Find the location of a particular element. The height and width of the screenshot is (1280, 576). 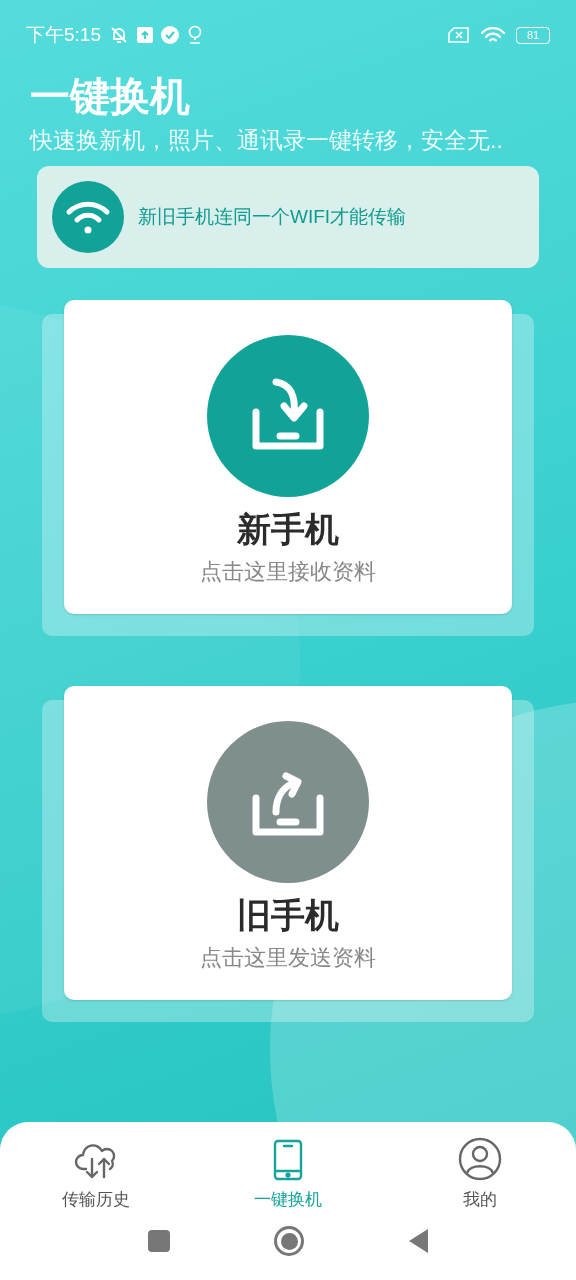

status-time: 下午5:15 is located at coordinates (63, 34).